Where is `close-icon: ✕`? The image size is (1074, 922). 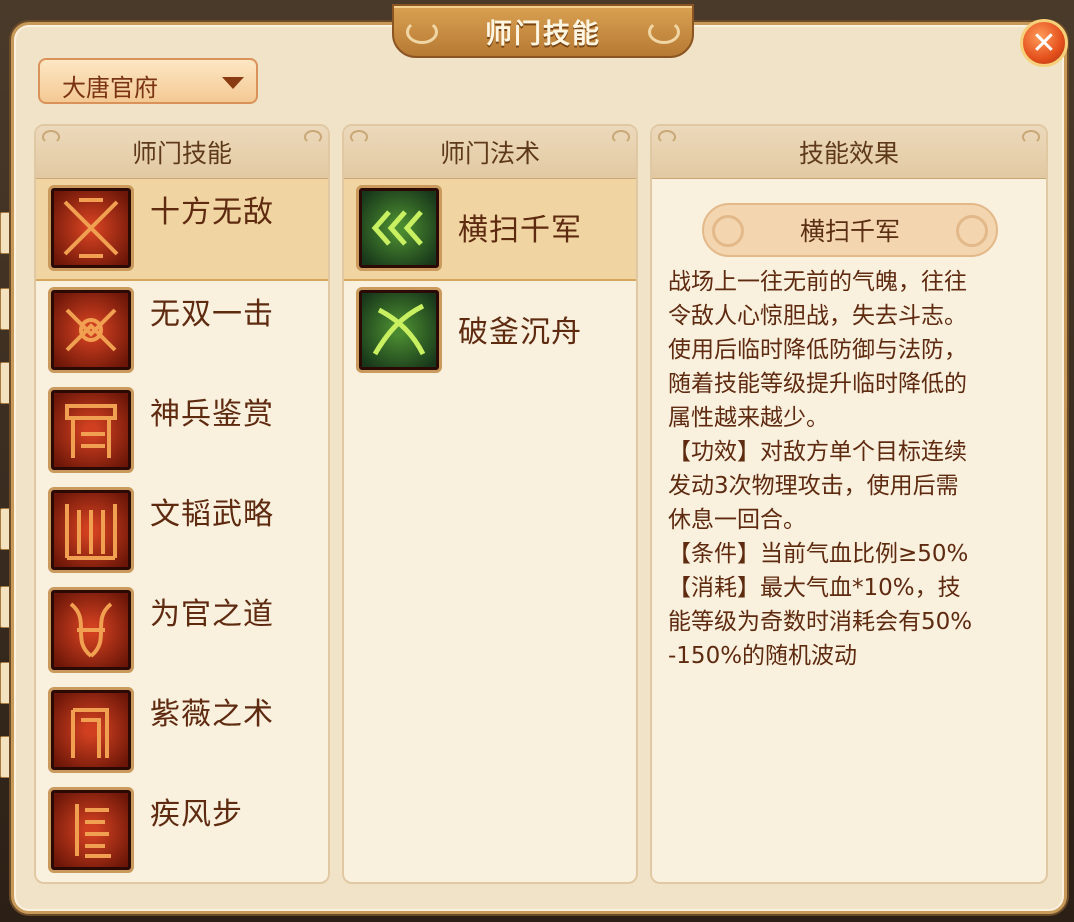 close-icon: ✕ is located at coordinates (1044, 43).